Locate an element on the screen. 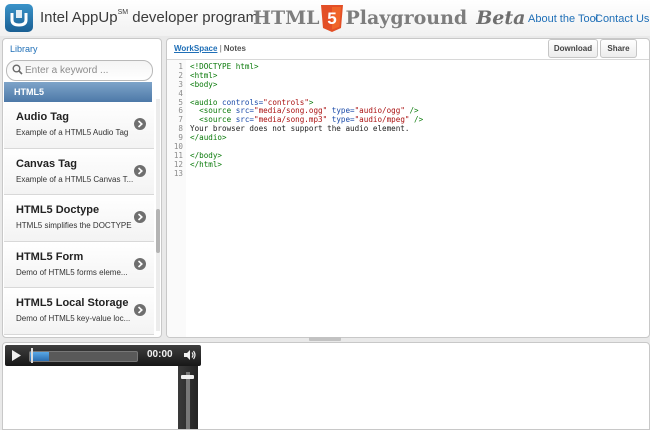  brand-trademark: SM is located at coordinates (123, 12).